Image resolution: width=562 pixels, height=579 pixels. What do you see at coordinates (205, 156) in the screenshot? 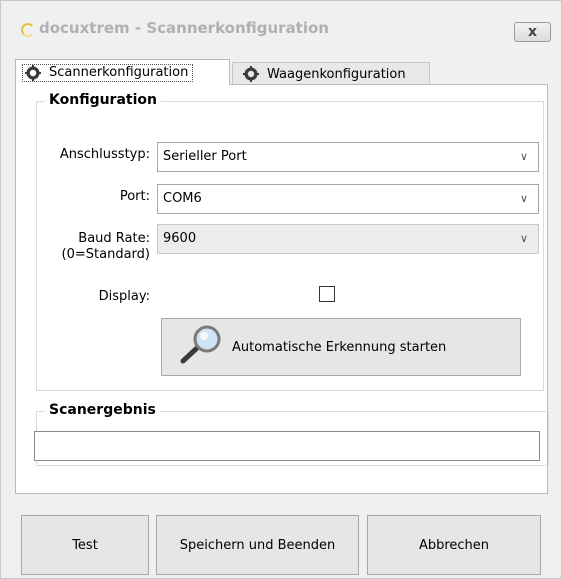
I see `select-value: Serieller Port` at bounding box center [205, 156].